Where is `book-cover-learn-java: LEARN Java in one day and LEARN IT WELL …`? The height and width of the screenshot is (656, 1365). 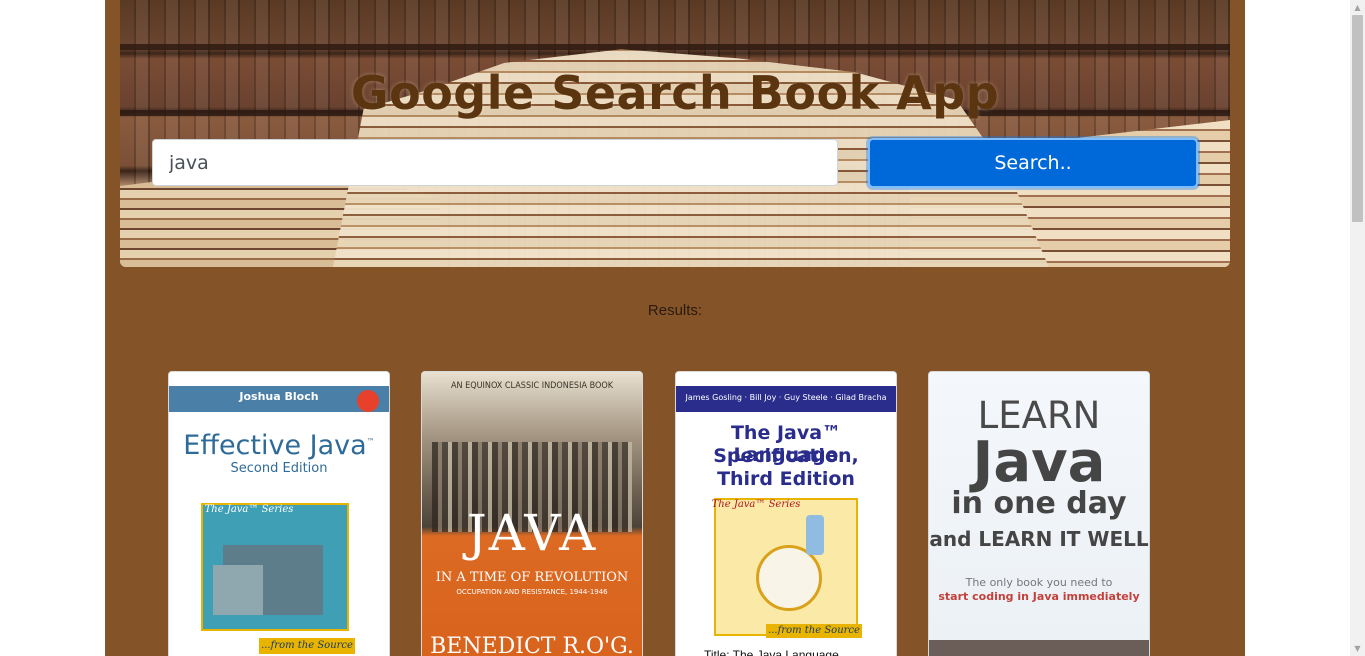
book-cover-learn-java: LEARN Java in one day and LEARN IT WELL … is located at coordinates (1039, 514).